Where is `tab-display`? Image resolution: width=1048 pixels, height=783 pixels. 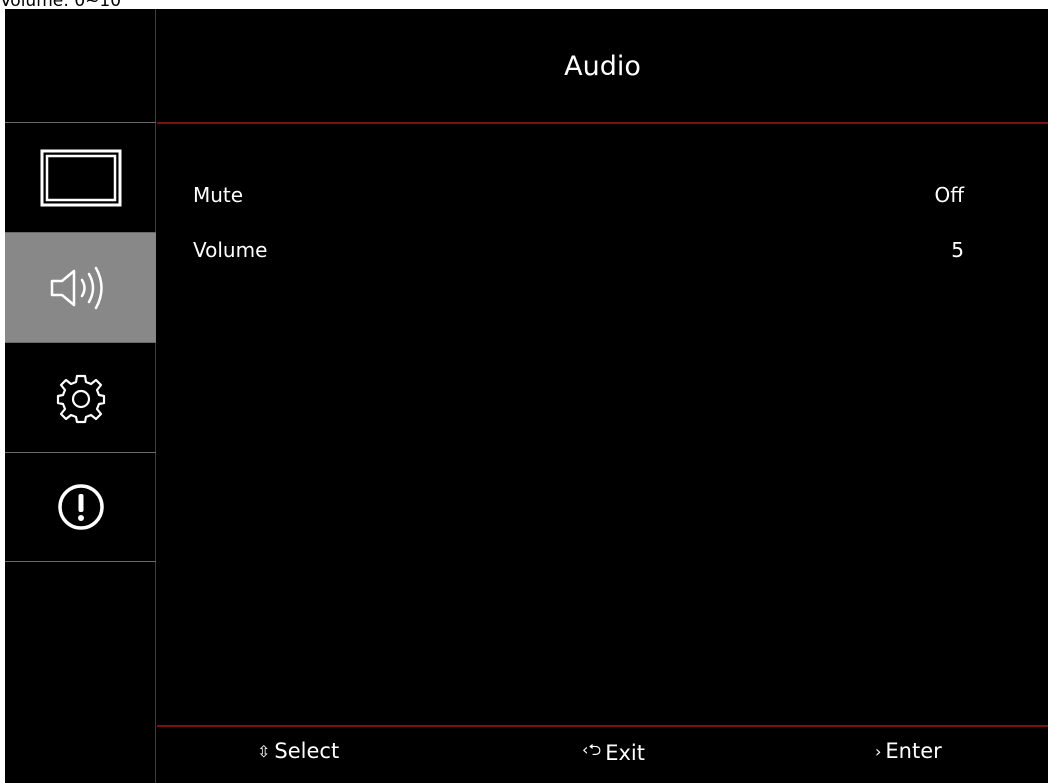
tab-display is located at coordinates (80, 177).